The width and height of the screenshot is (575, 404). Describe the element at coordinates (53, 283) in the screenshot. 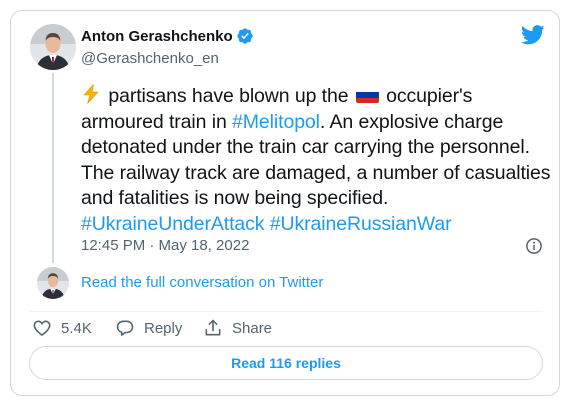

I see `conversation-avatar` at that location.